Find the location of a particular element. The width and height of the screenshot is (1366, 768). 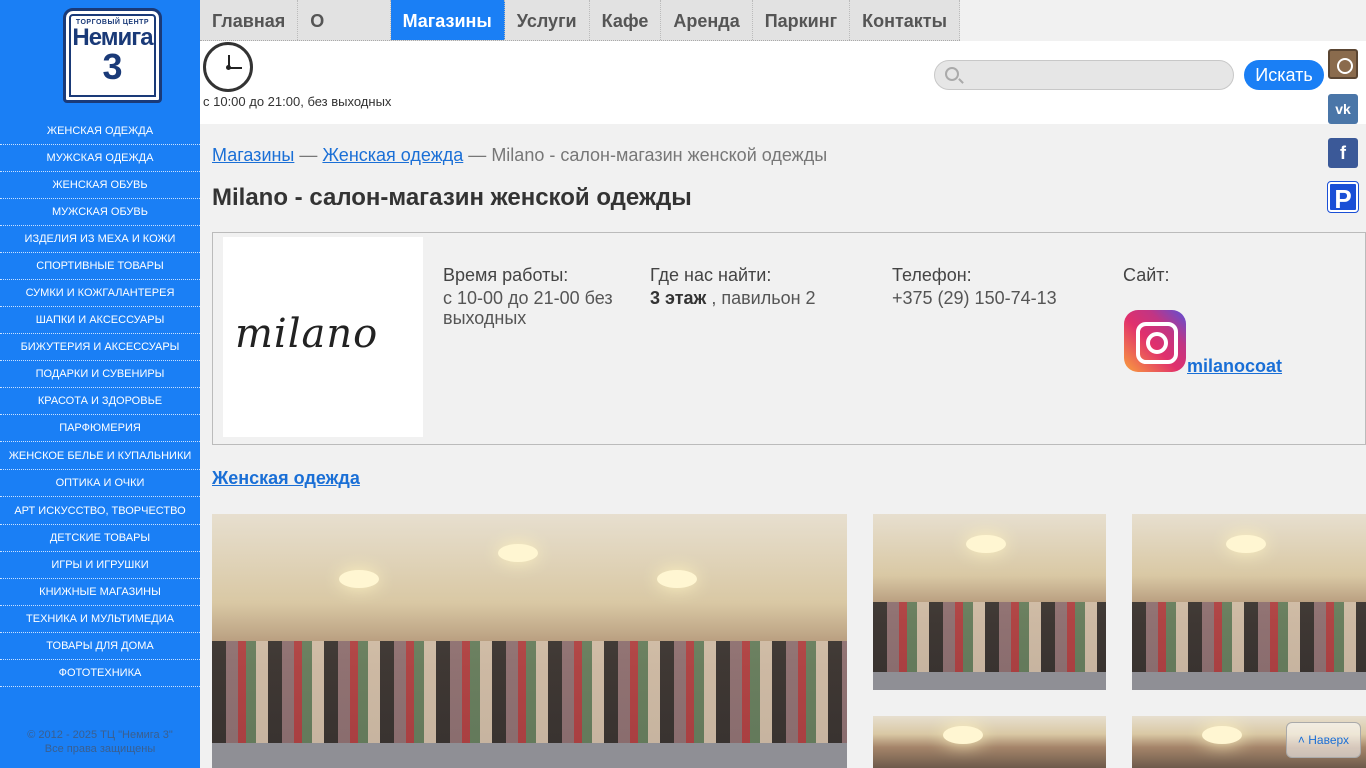

search-input is located at coordinates (1084, 75).